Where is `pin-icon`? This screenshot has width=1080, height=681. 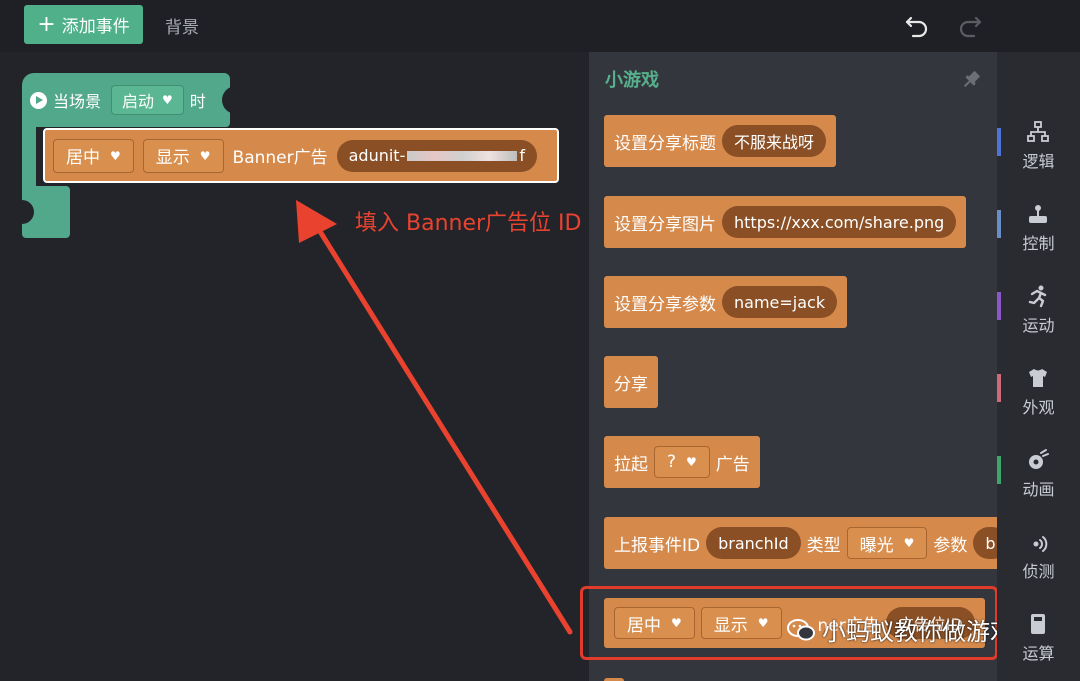
pin-icon is located at coordinates (971, 80).